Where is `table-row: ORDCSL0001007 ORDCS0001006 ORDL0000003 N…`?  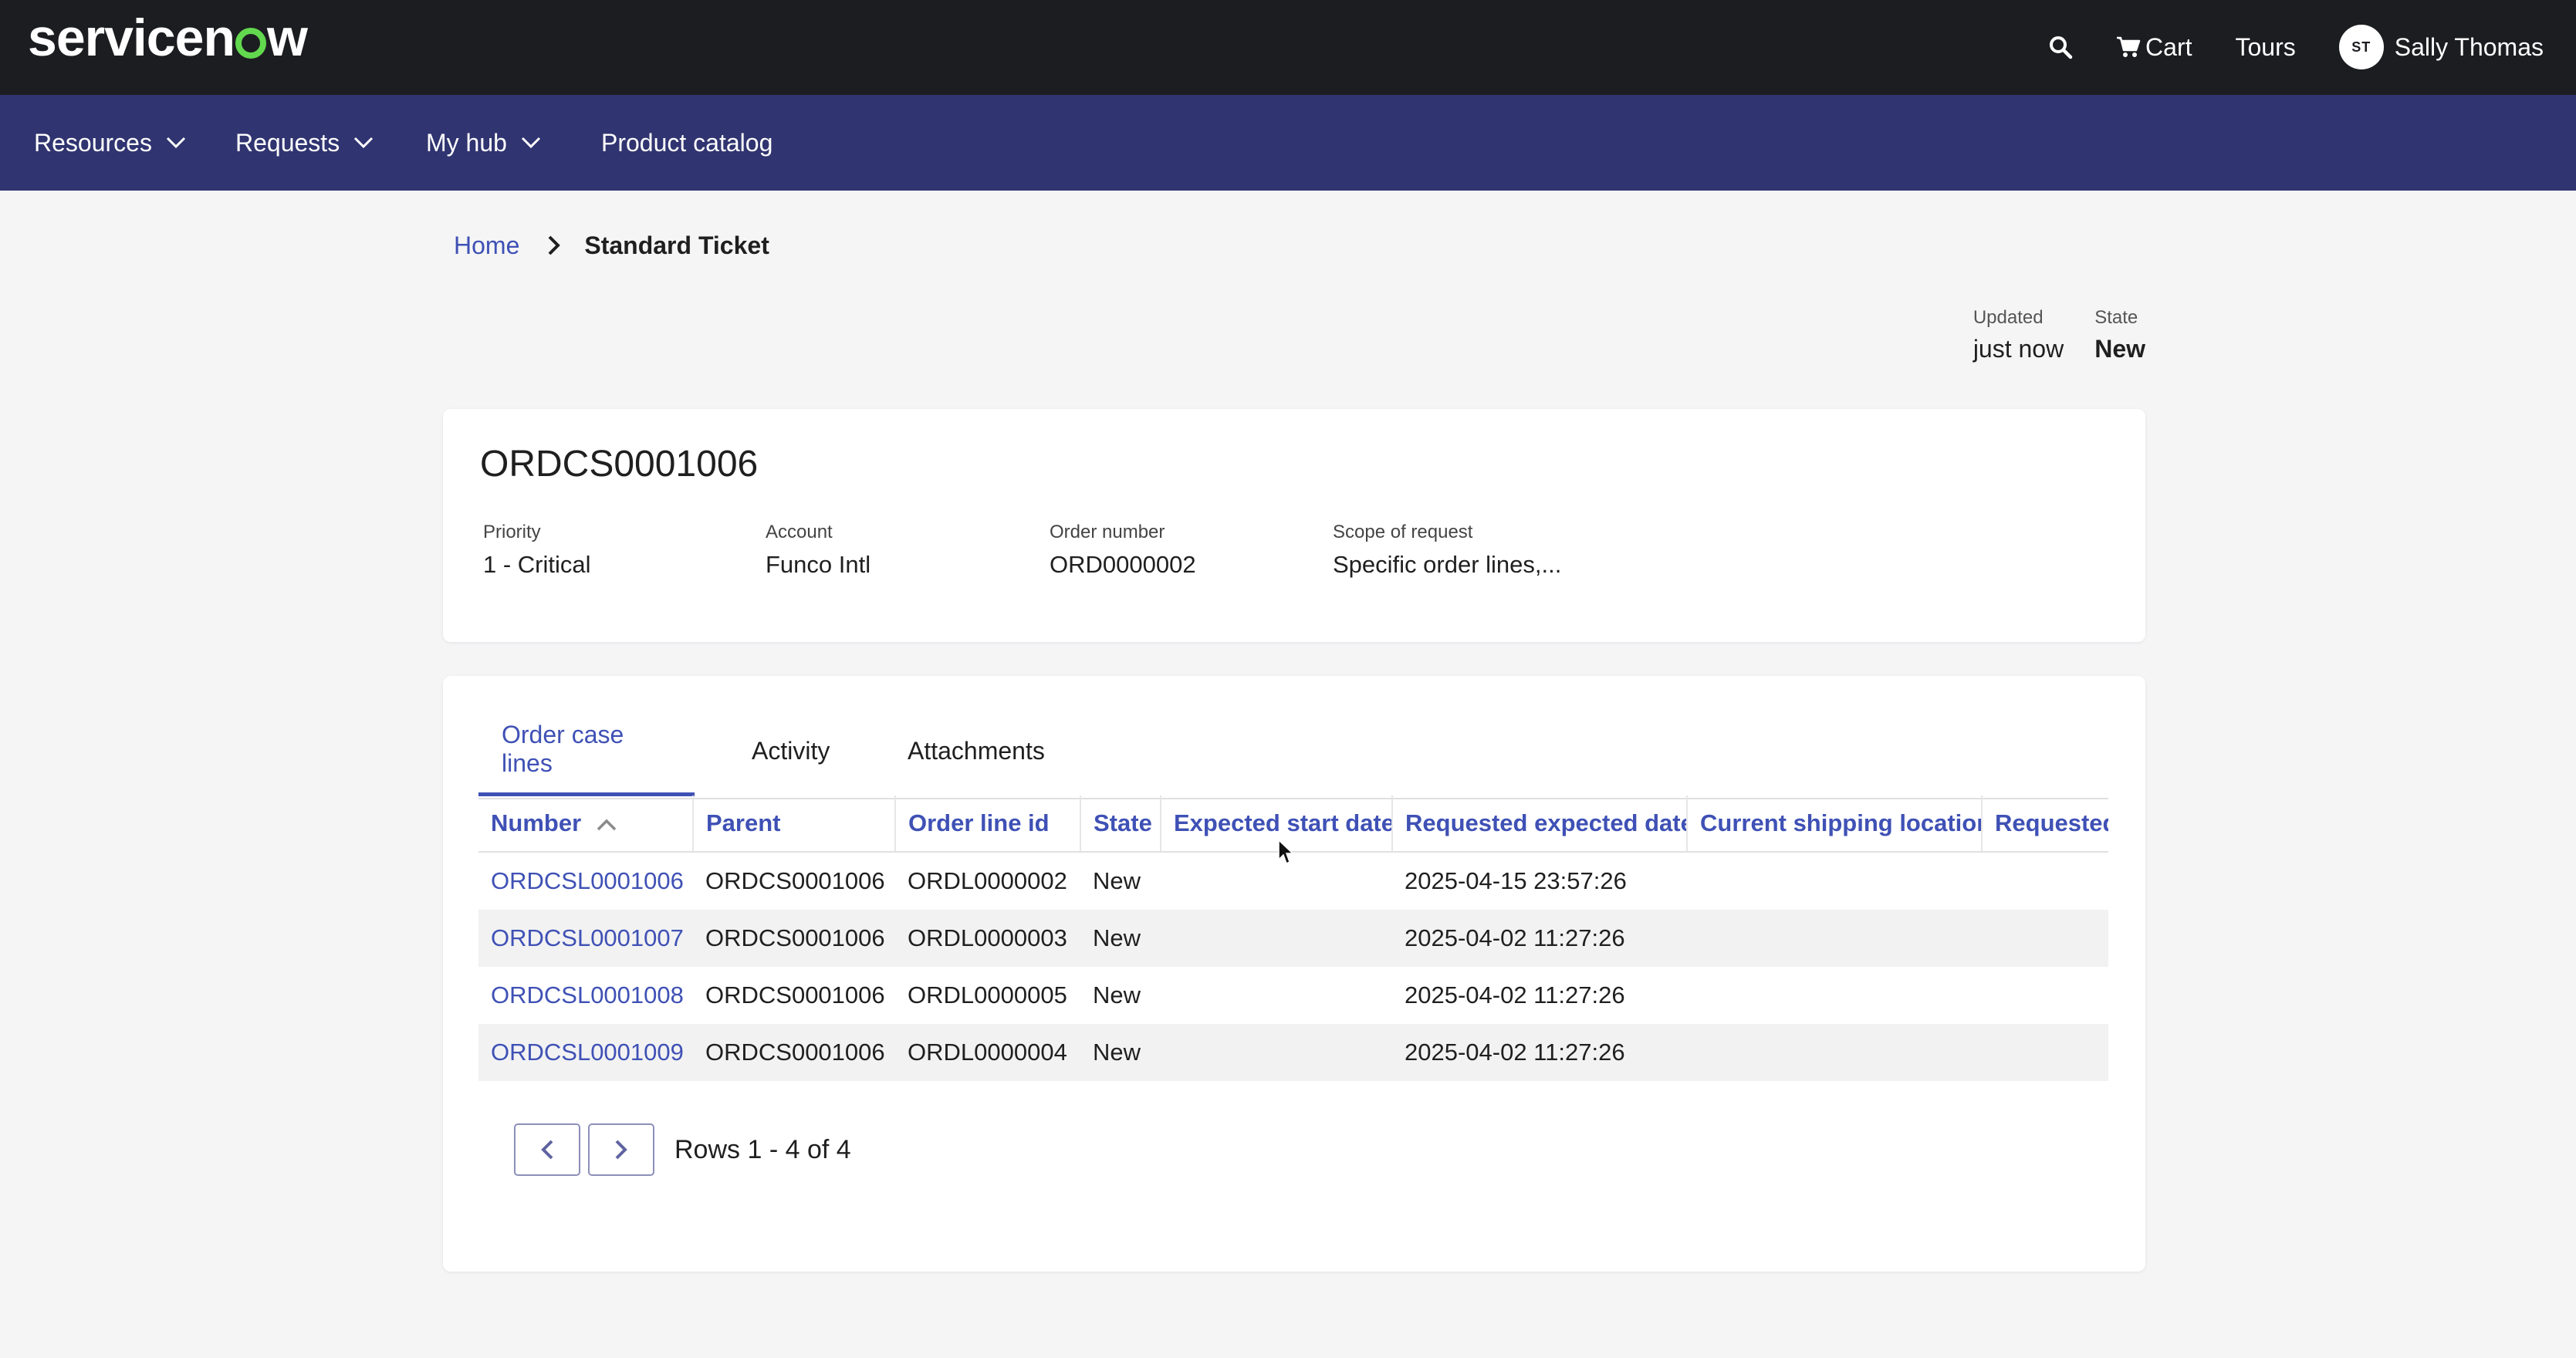 table-row: ORDCSL0001007 ORDCS0001006 ORDL0000003 N… is located at coordinates (1293, 939).